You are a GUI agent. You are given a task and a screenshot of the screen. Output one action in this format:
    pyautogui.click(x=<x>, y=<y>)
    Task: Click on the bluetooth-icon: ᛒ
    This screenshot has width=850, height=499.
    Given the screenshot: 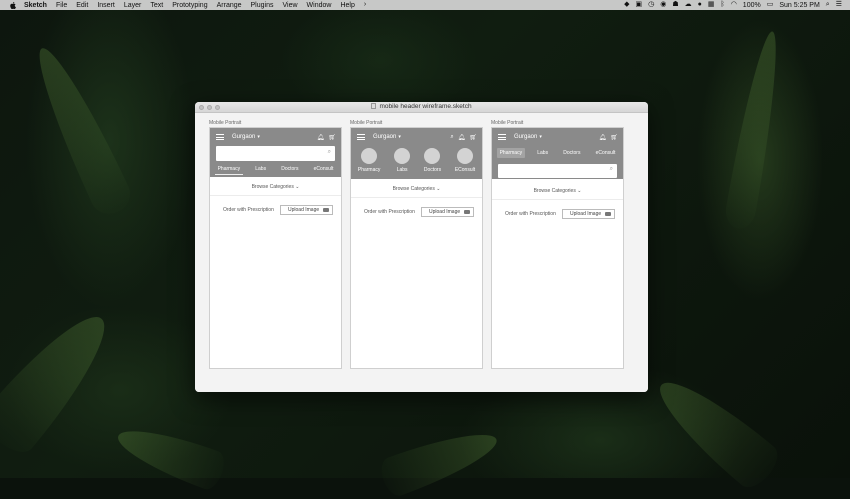 What is the action you would take?
    pyautogui.click(x=722, y=5)
    